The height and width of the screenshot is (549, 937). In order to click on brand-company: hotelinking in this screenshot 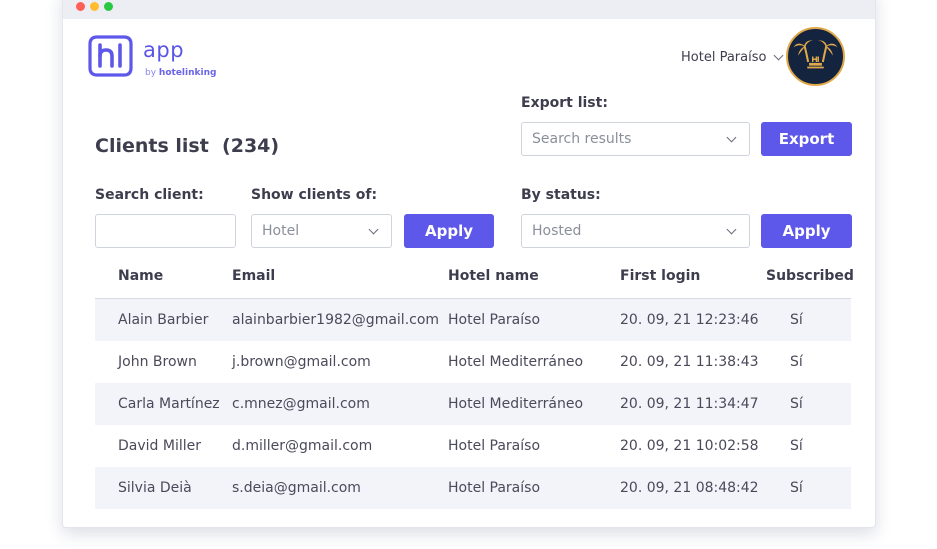, I will do `click(187, 73)`.